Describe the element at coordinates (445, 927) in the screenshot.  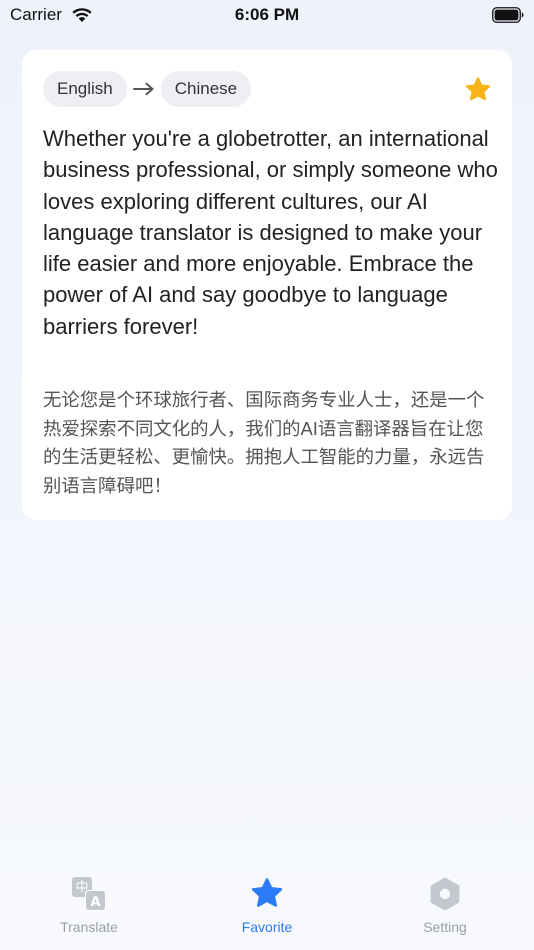
I see `tab-setting-label: Setting` at that location.